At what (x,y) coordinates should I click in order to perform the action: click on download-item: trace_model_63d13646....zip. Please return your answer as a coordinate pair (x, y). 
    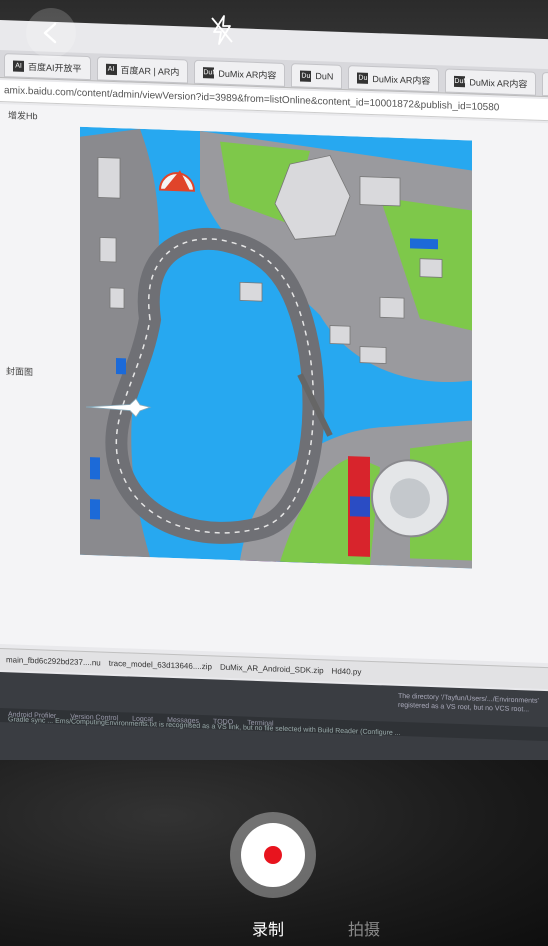
    Looking at the image, I should click on (160, 665).